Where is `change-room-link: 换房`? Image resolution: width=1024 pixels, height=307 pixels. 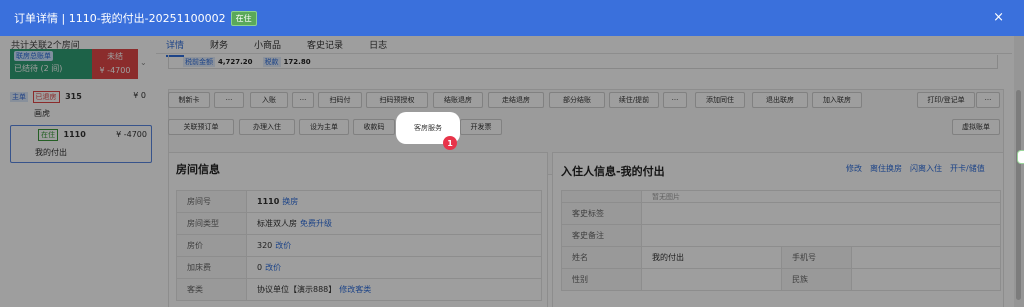
change-room-link: 换房 is located at coordinates (290, 201).